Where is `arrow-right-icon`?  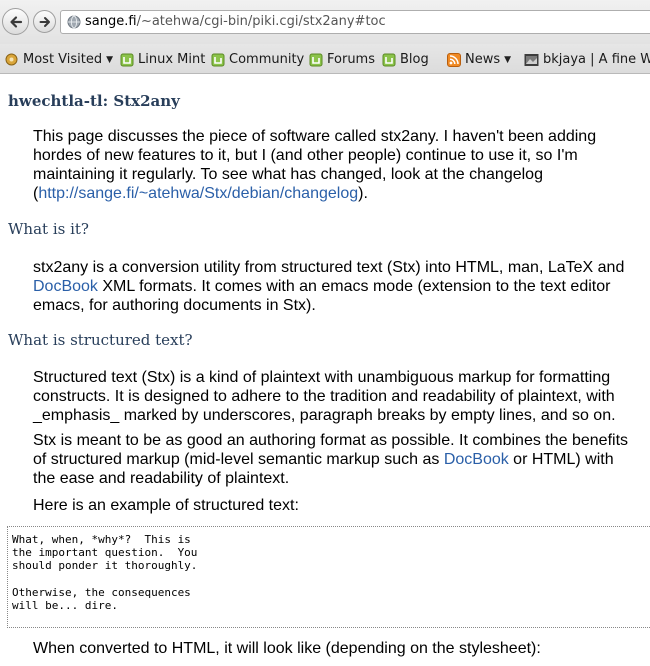
arrow-right-icon is located at coordinates (44, 21).